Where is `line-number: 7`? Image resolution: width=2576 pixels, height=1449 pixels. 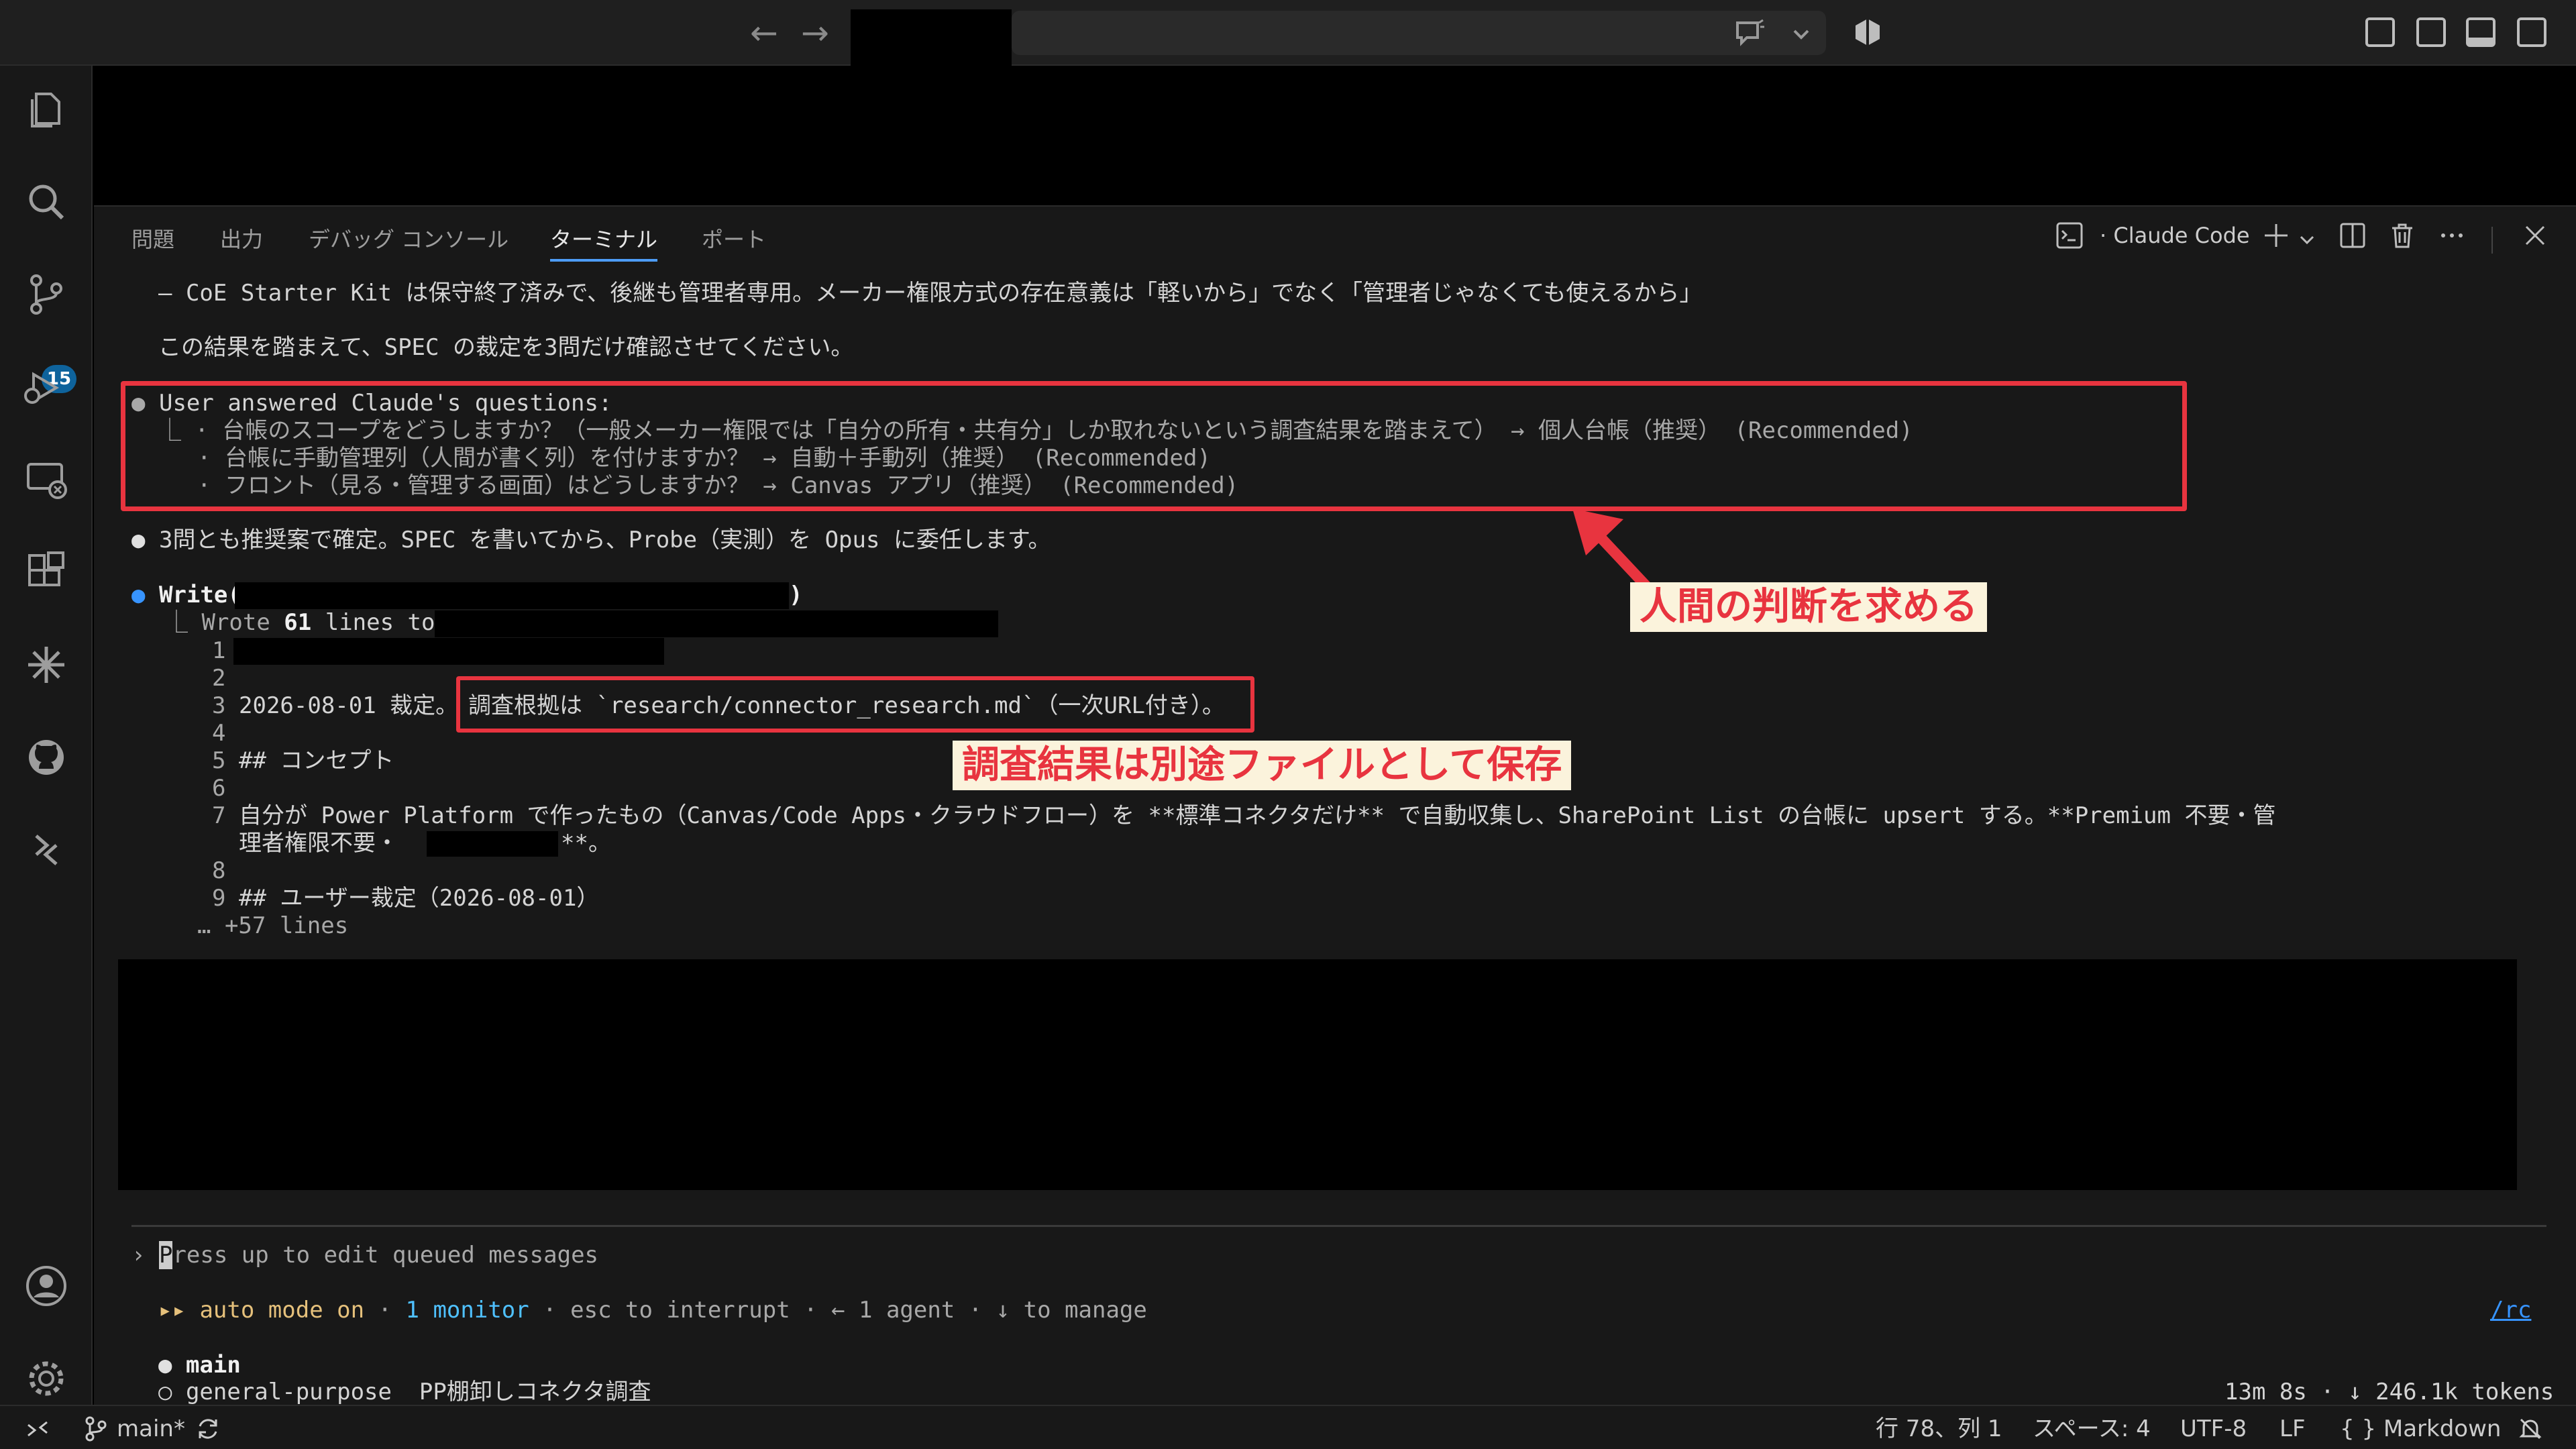
line-number: 7 is located at coordinates (219, 815).